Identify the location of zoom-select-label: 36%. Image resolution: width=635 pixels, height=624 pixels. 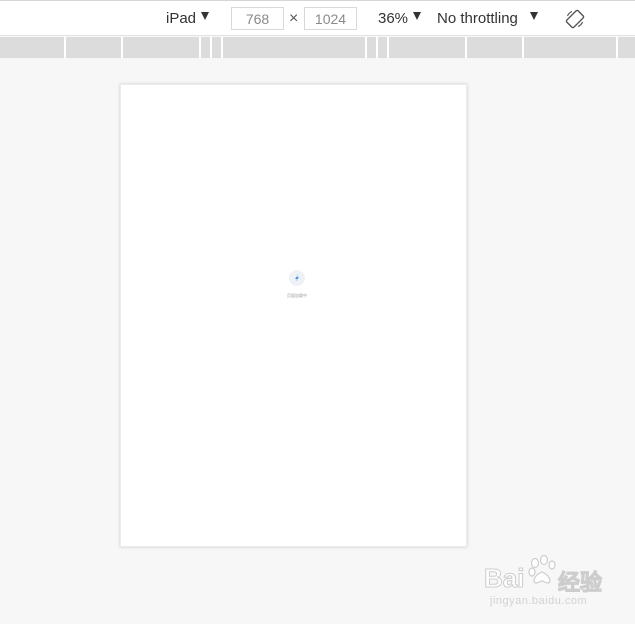
(393, 18).